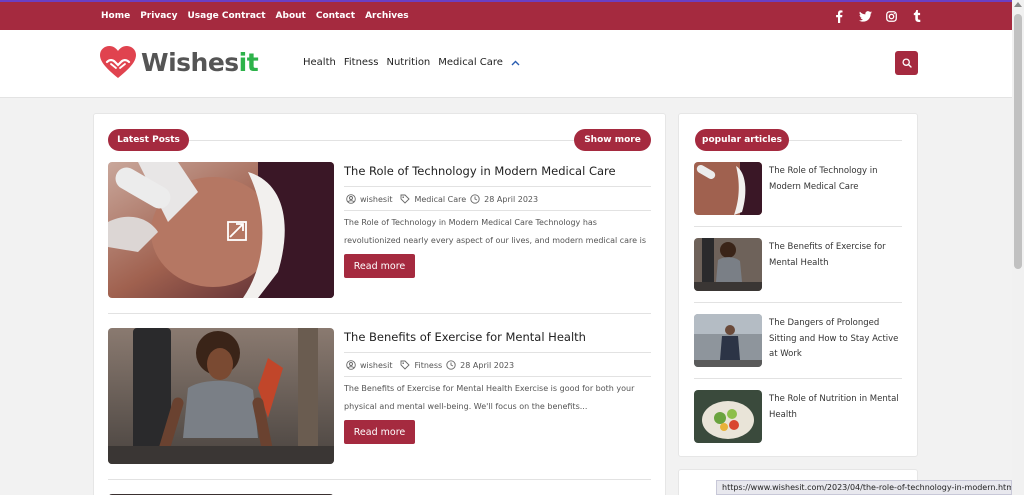 This screenshot has height=495, width=1024. Describe the element at coordinates (148, 140) in the screenshot. I see `latest-posts-label: Latest Posts` at that location.